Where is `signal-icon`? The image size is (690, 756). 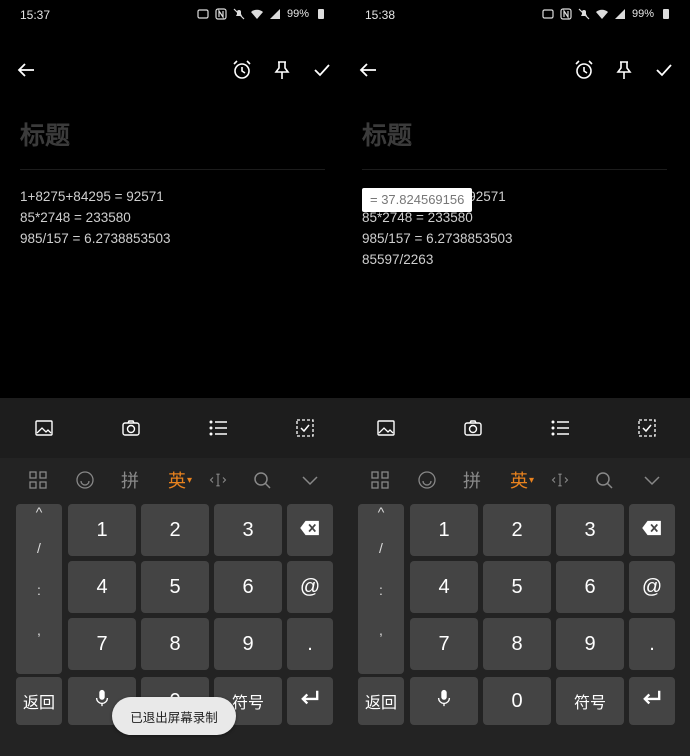
signal-icon is located at coordinates (620, 14).